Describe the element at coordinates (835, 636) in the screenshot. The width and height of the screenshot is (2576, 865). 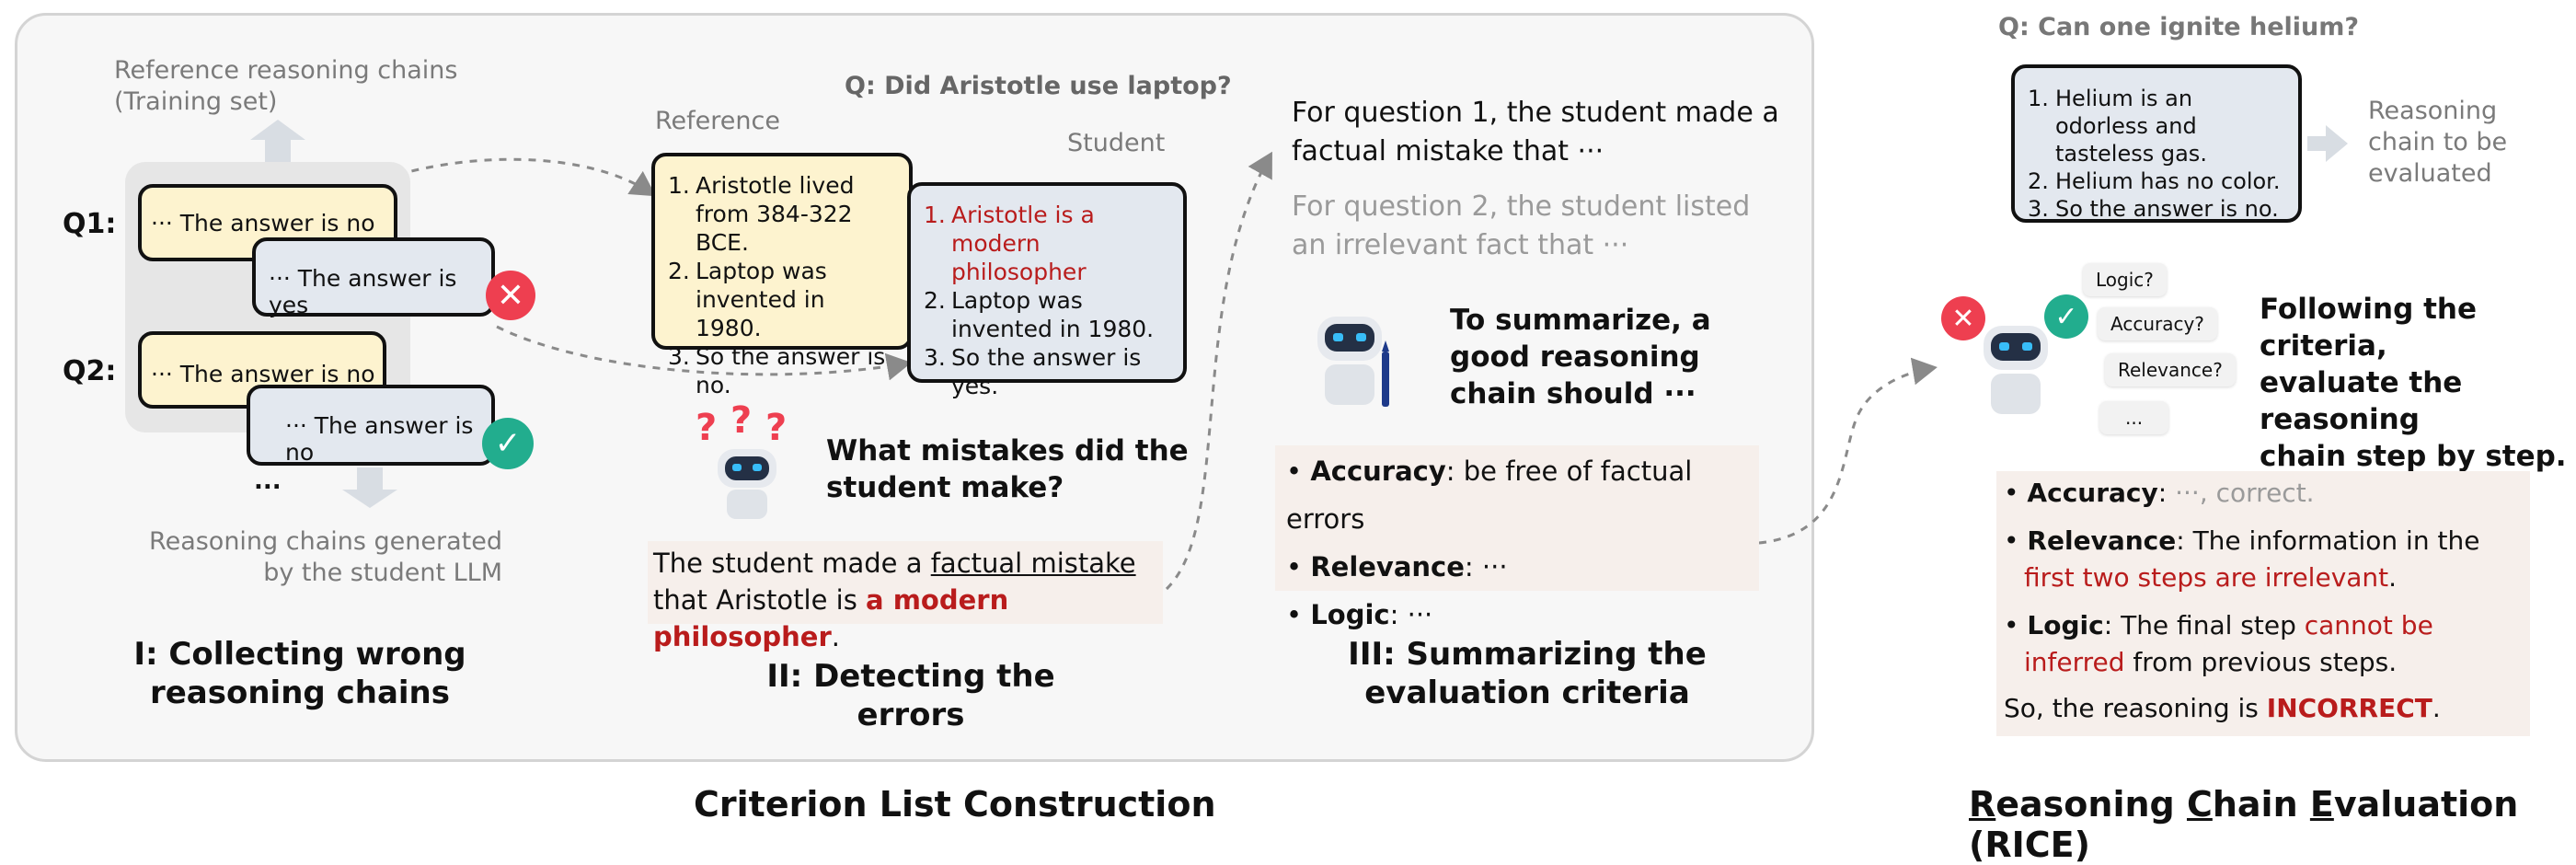
I see `answer-period: .` at that location.